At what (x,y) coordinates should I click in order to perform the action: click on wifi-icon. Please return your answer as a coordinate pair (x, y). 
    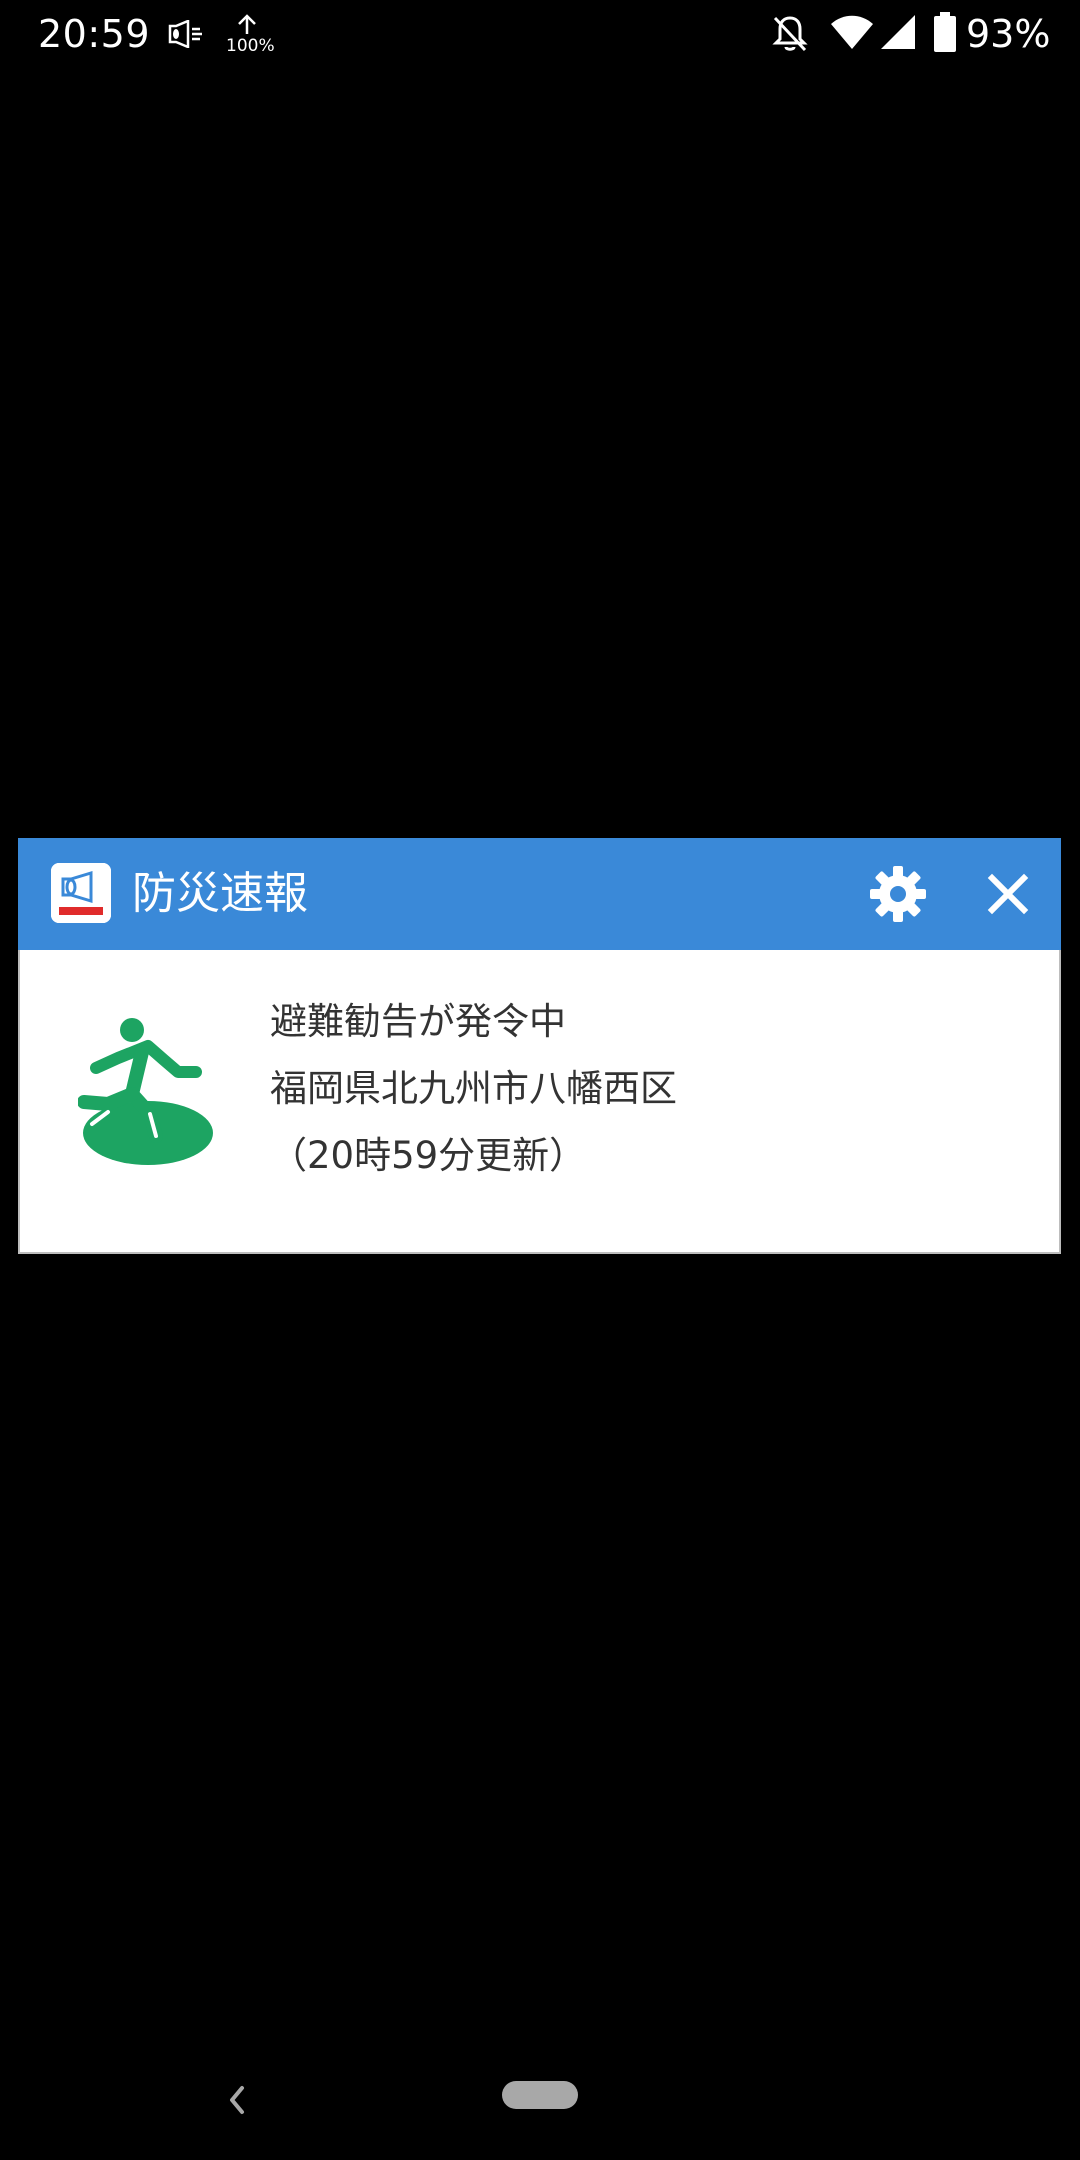
    Looking at the image, I should click on (852, 32).